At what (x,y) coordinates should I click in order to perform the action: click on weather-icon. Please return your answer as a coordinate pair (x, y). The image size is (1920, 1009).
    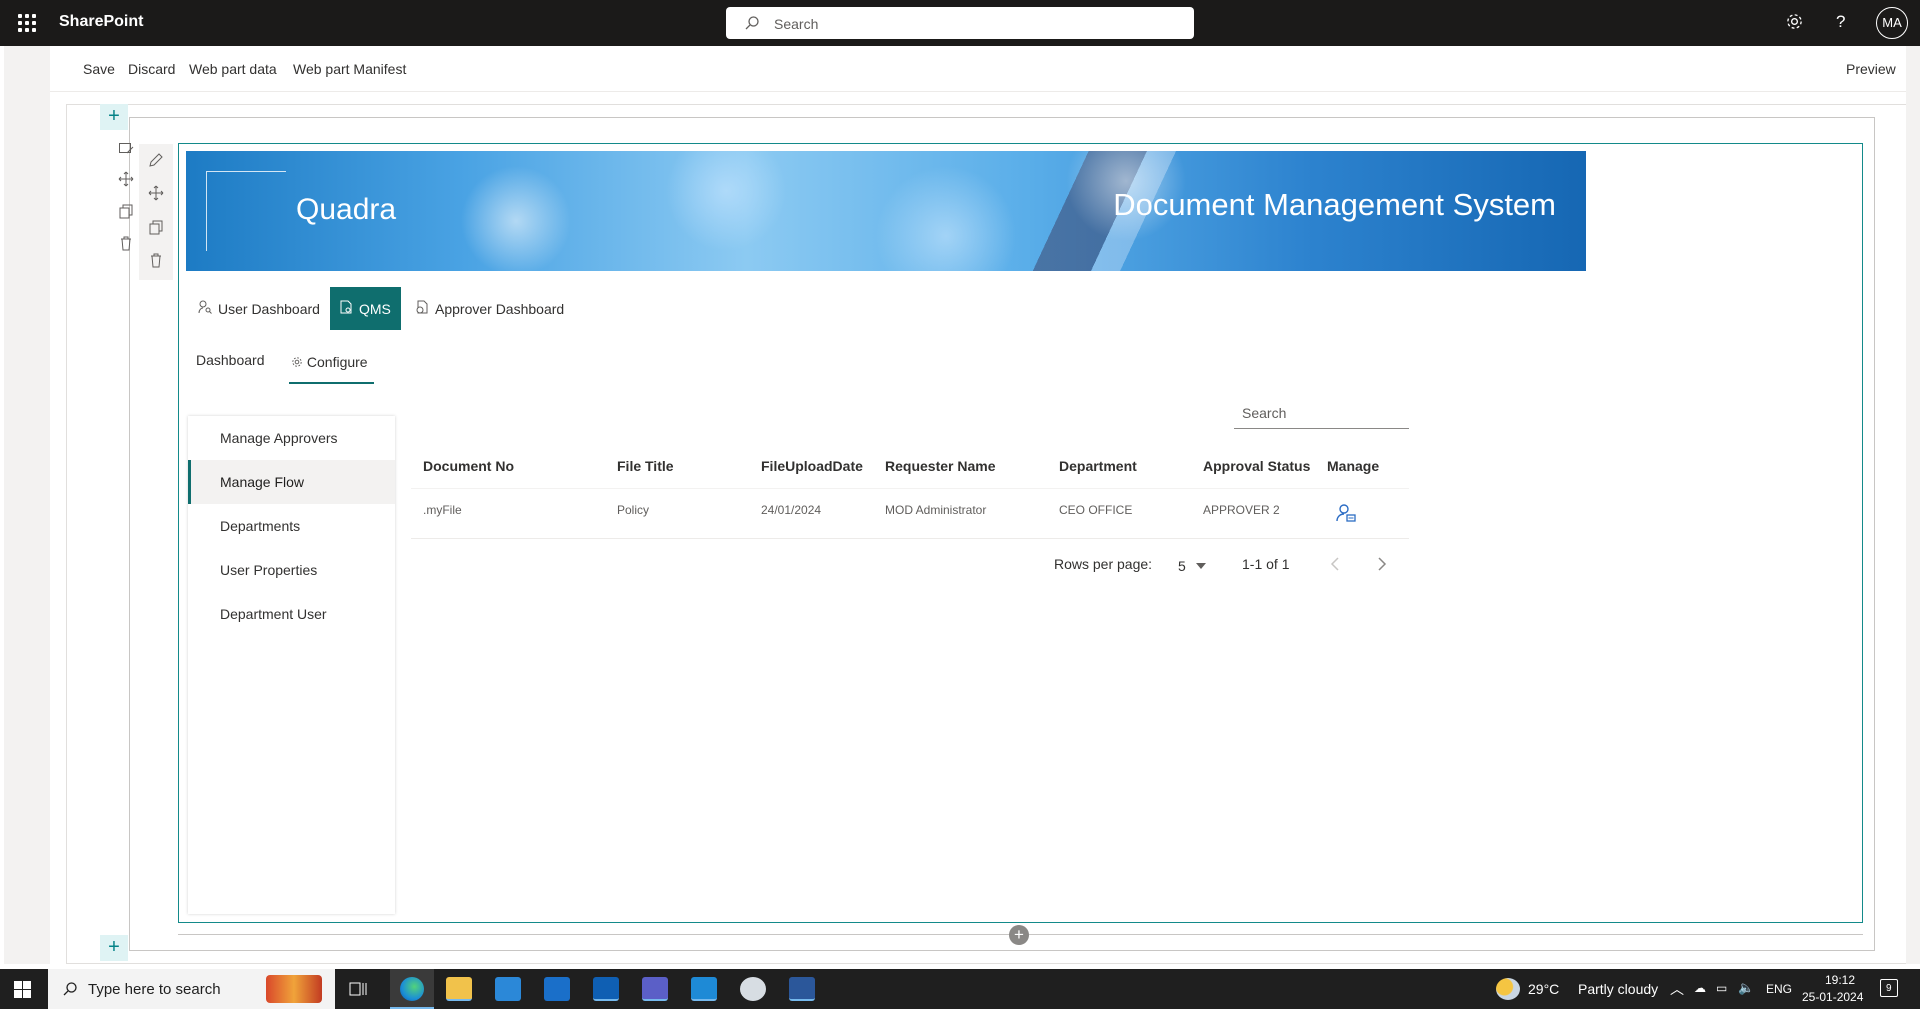
    Looking at the image, I should click on (1508, 989).